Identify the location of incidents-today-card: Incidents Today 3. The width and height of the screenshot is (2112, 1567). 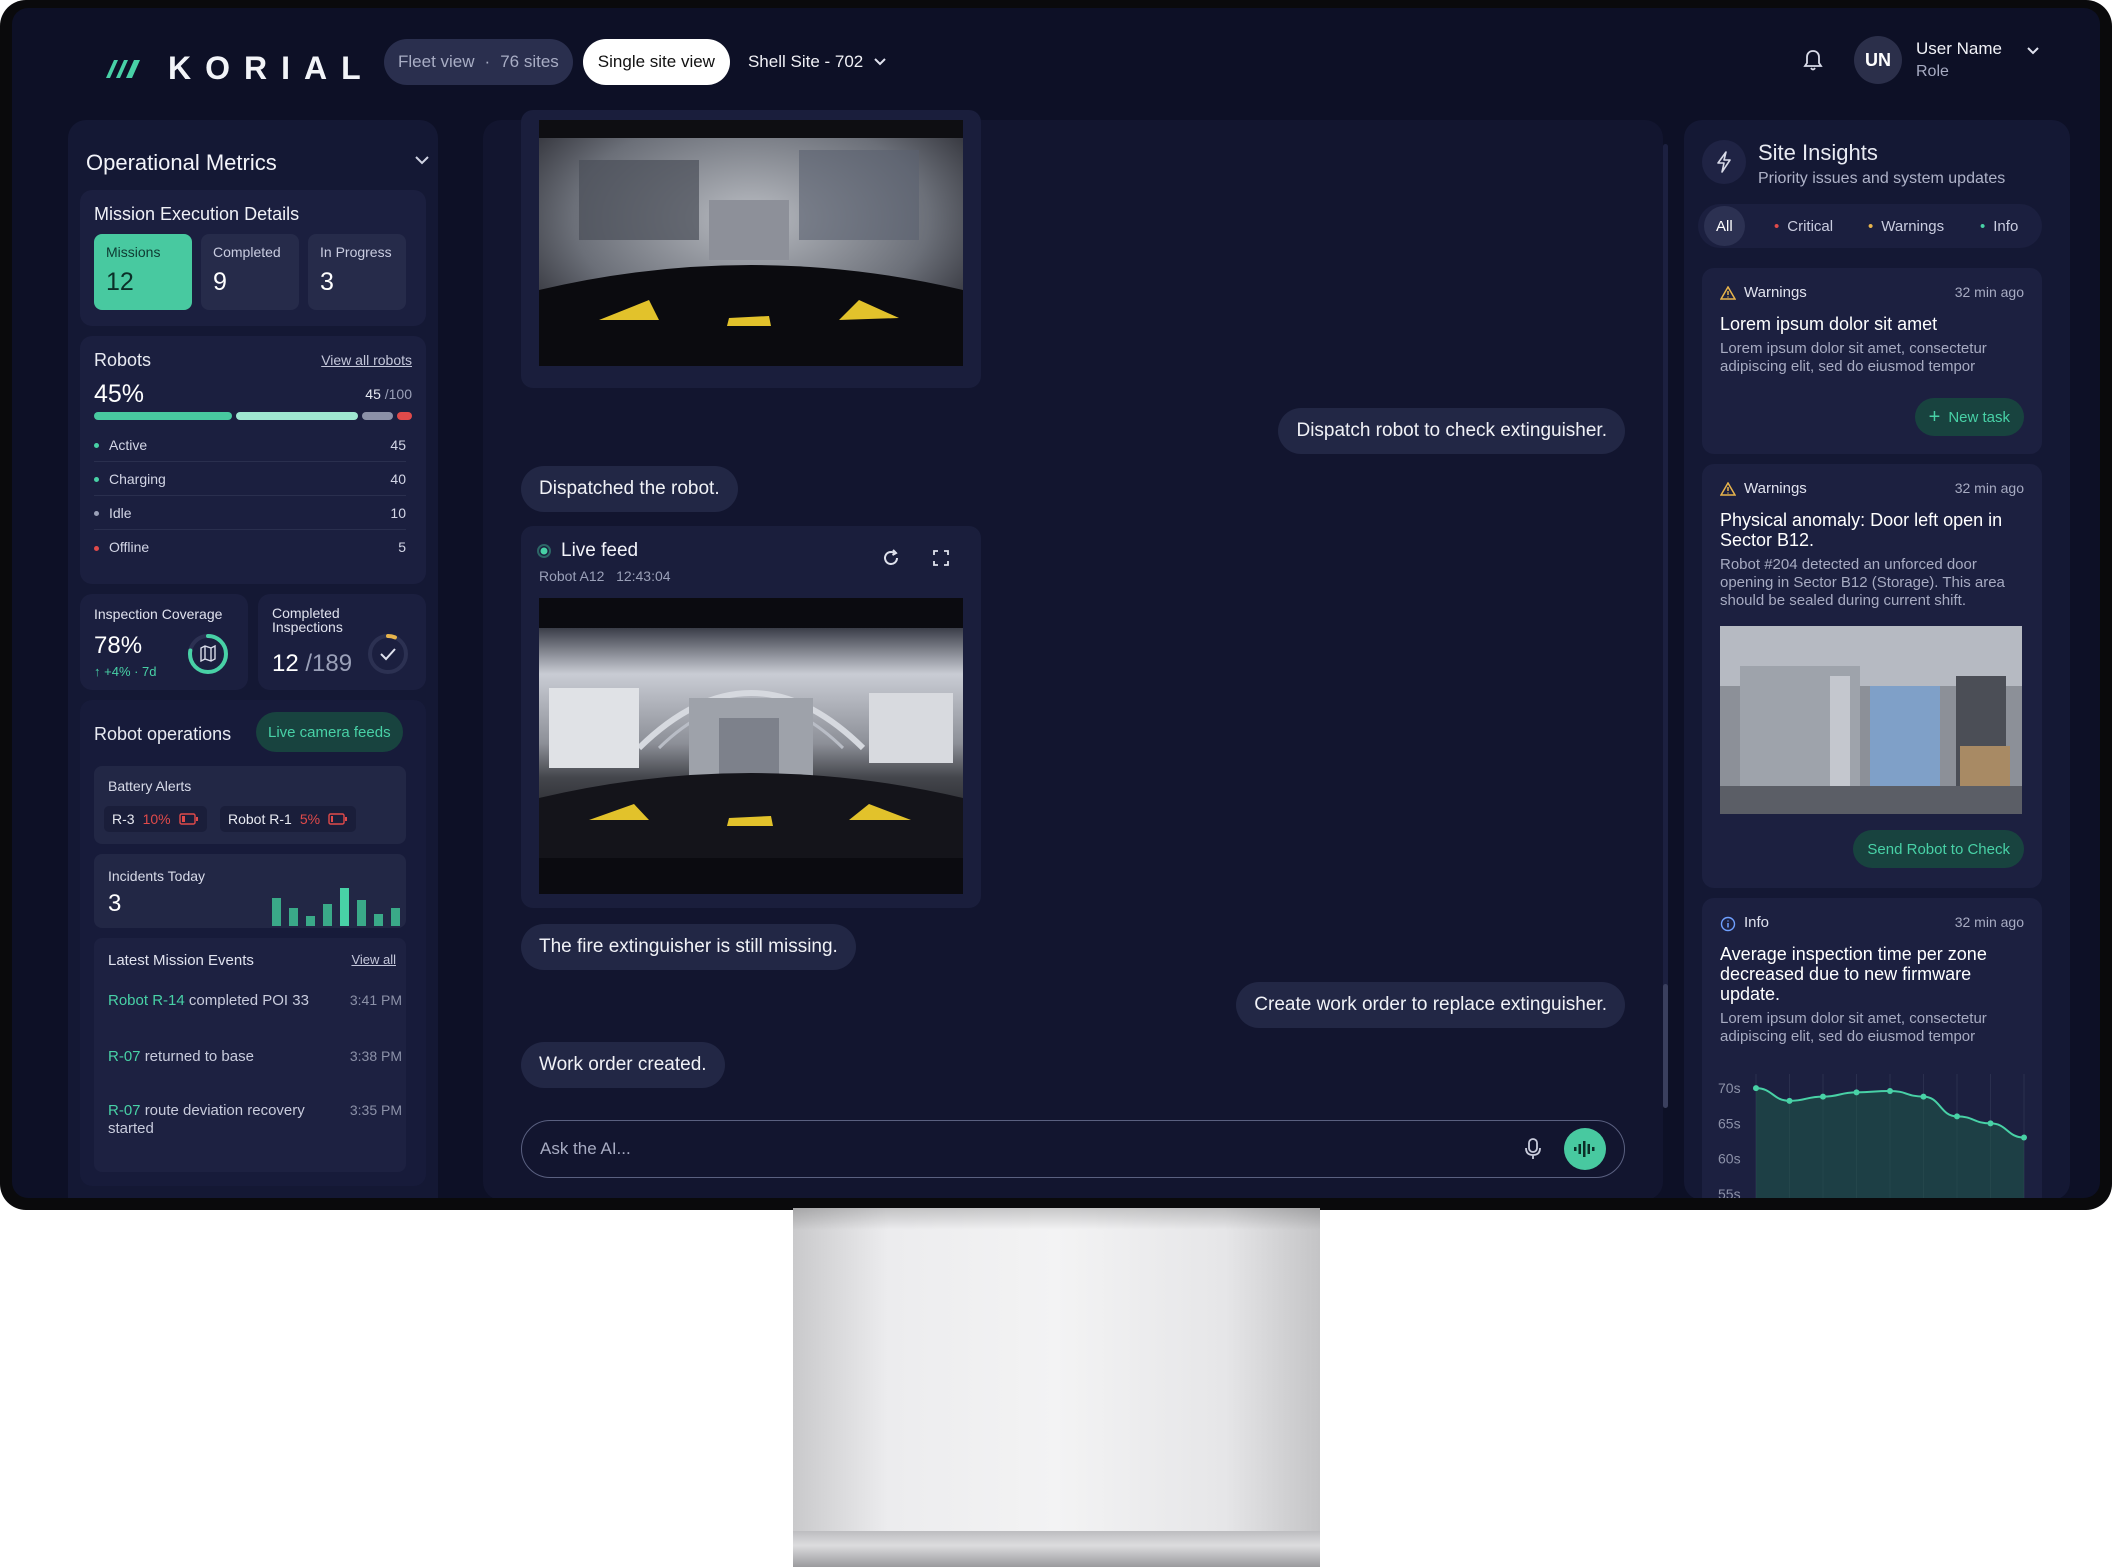
(250, 891).